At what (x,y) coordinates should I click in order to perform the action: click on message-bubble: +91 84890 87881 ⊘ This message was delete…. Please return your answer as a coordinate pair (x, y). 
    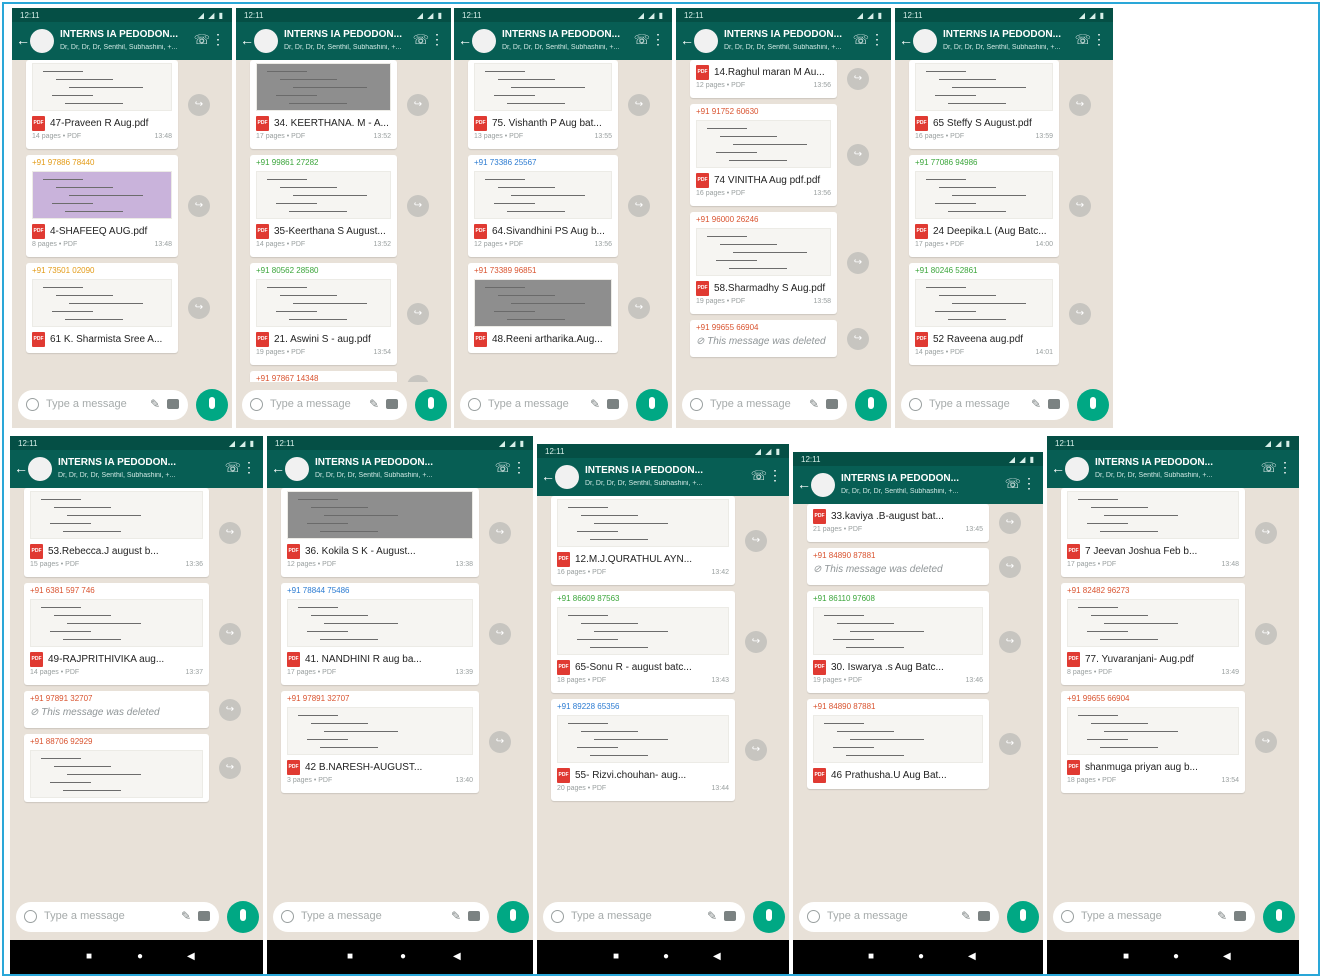
    Looking at the image, I should click on (898, 566).